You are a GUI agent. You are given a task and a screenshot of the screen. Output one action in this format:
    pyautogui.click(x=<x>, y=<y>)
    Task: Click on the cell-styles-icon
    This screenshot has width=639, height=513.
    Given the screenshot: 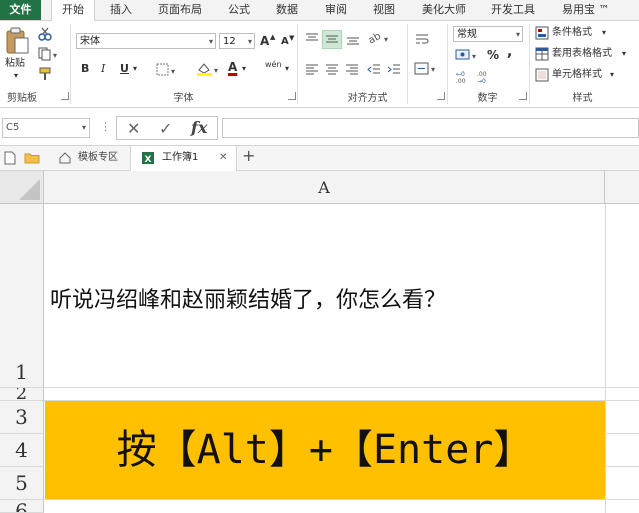 What is the action you would take?
    pyautogui.click(x=542, y=75)
    